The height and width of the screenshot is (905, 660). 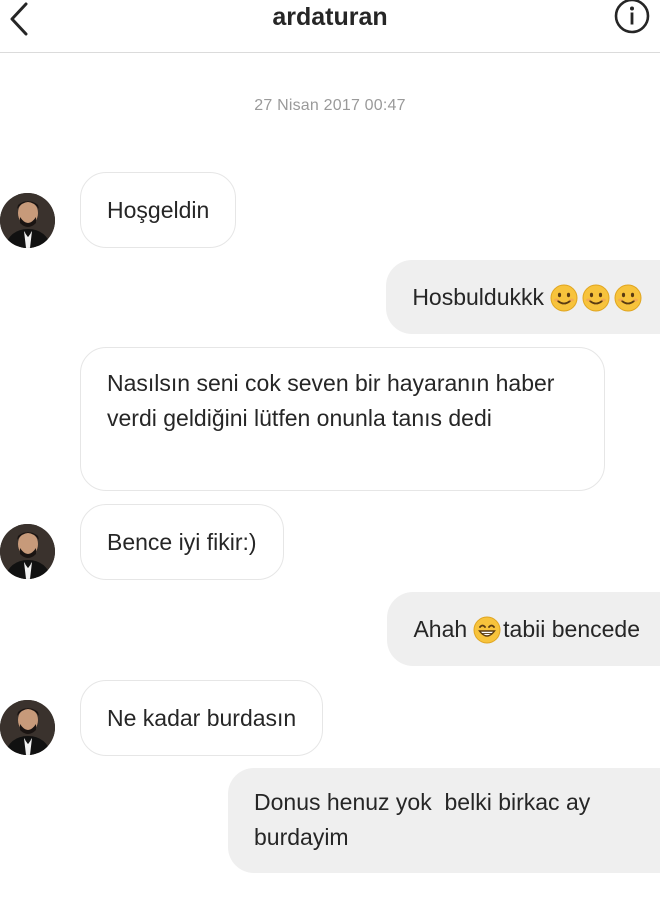 I want to click on incoming-message: Ne kadar burdasın, so click(x=202, y=718).